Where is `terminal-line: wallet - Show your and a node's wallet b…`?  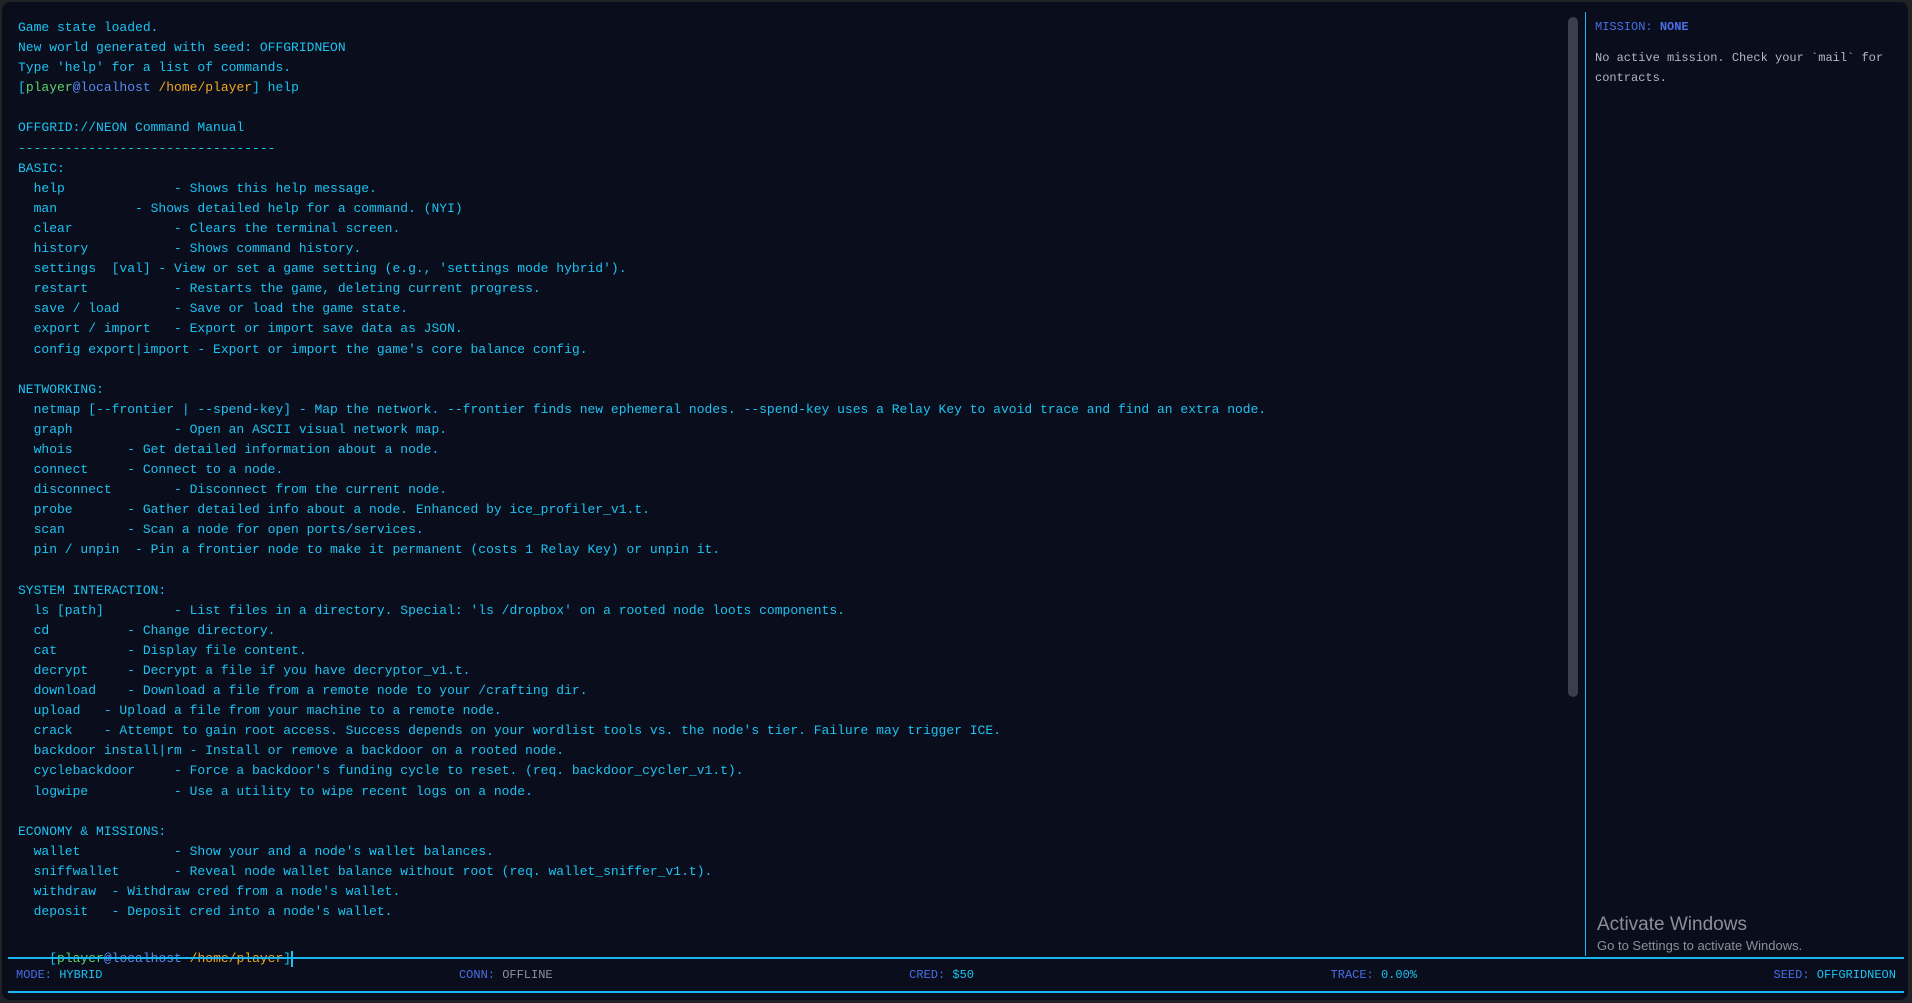
terminal-line: wallet - Show your and a node's wallet b… is located at coordinates (256, 851).